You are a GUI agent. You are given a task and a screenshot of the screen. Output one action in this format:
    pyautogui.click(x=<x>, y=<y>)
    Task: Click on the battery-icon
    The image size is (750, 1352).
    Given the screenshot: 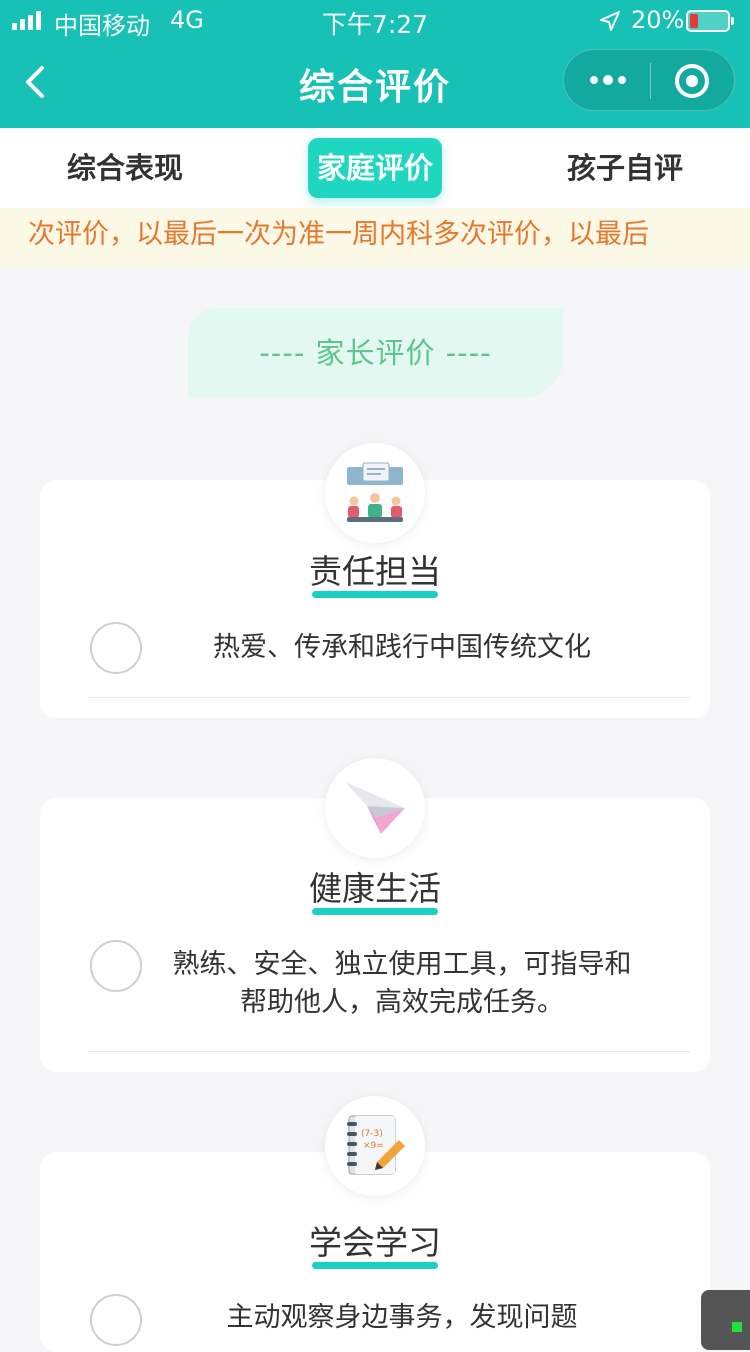 What is the action you would take?
    pyautogui.click(x=710, y=21)
    